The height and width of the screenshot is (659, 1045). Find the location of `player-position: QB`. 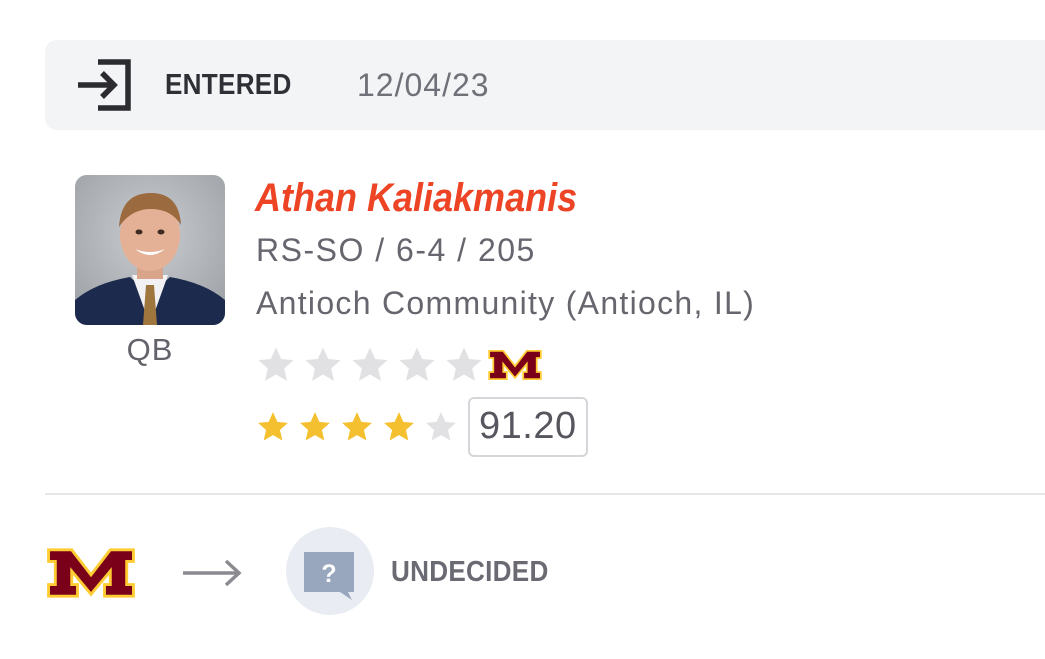

player-position: QB is located at coordinates (150, 349).